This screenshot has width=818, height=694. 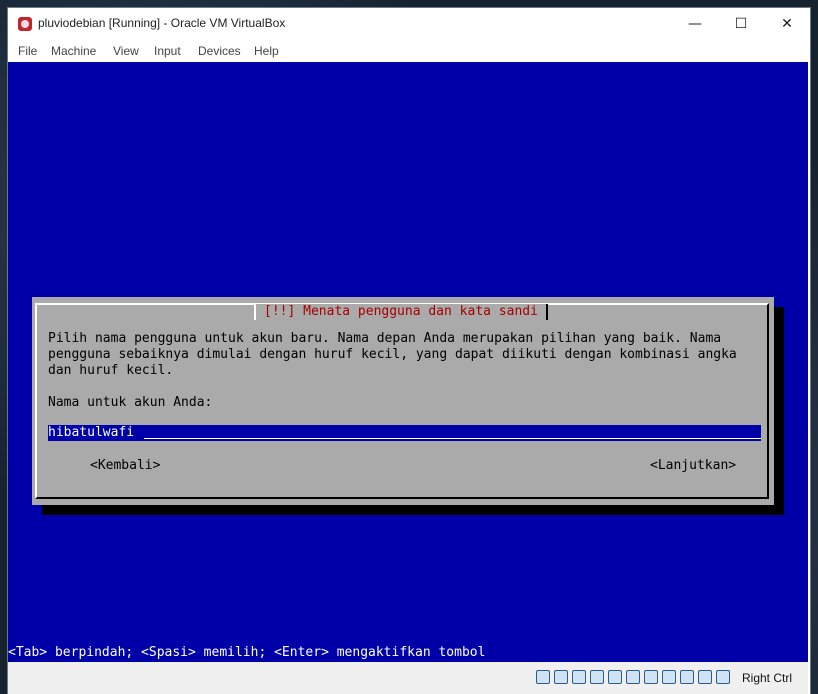 I want to click on cpu-icon, so click(x=687, y=677).